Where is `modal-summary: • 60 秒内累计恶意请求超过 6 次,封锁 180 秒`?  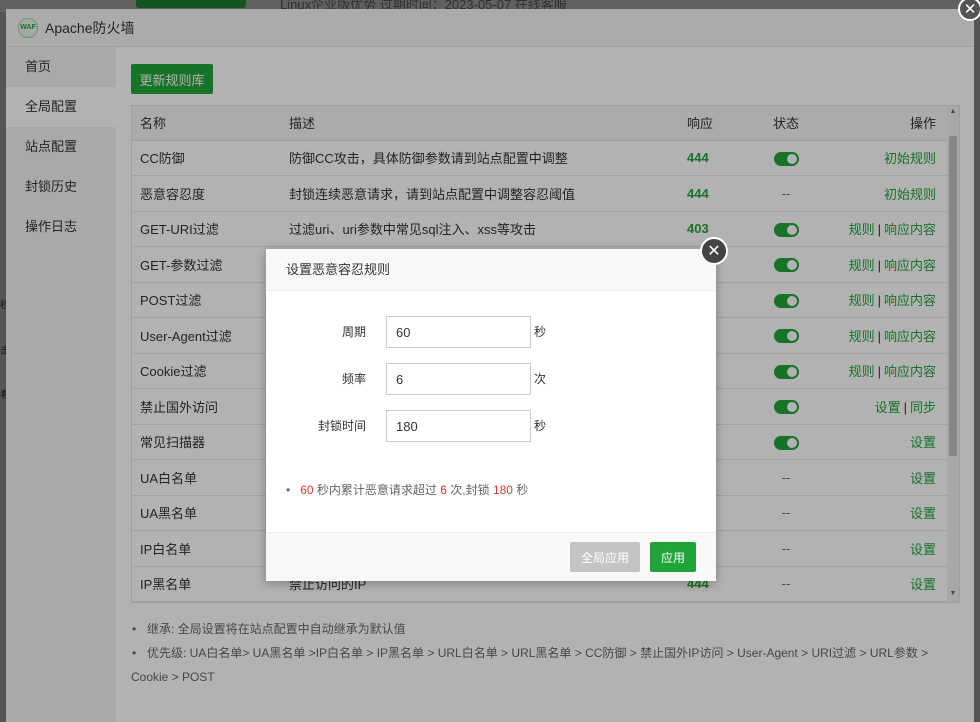 modal-summary: • 60 秒内累计恶意请求超过 6 次,封锁 180 秒 is located at coordinates (407, 489).